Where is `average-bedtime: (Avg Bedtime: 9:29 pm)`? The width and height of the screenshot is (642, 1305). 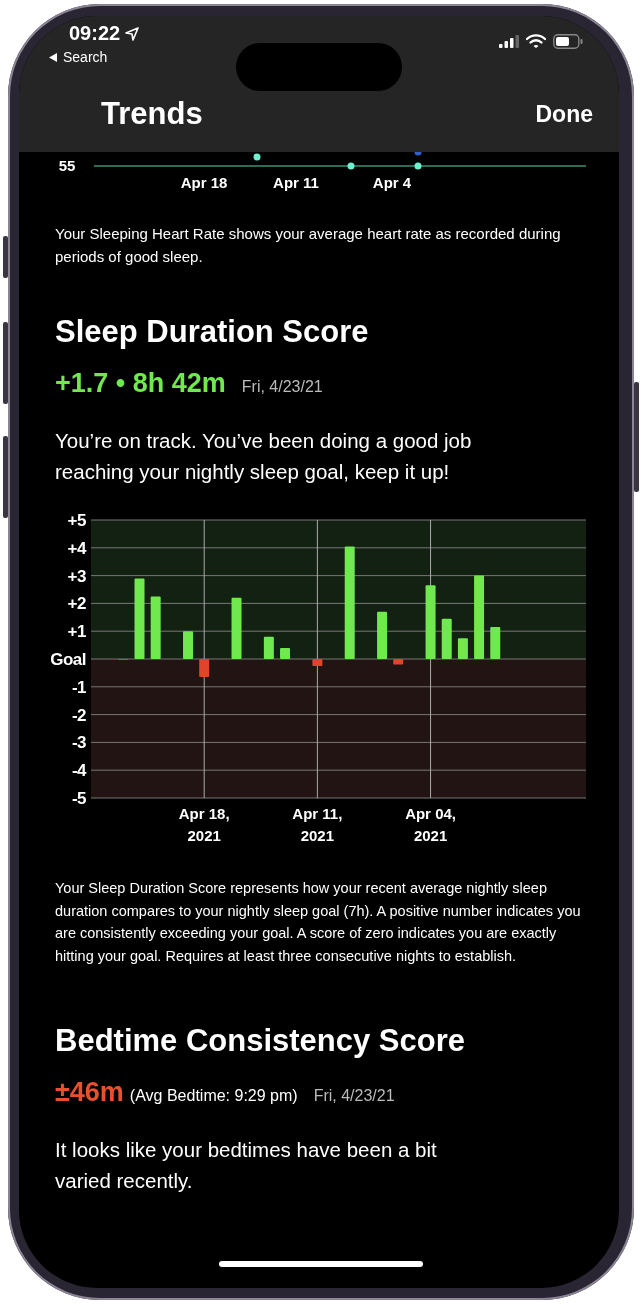 average-bedtime: (Avg Bedtime: 9:29 pm) is located at coordinates (213, 1096).